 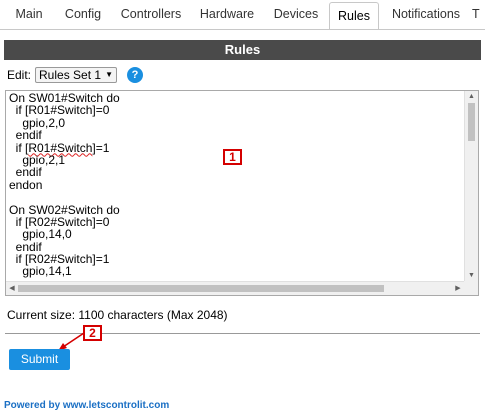 I want to click on edit-row: Edit: Rules Set 1 ▼ ?, so click(x=75, y=75).